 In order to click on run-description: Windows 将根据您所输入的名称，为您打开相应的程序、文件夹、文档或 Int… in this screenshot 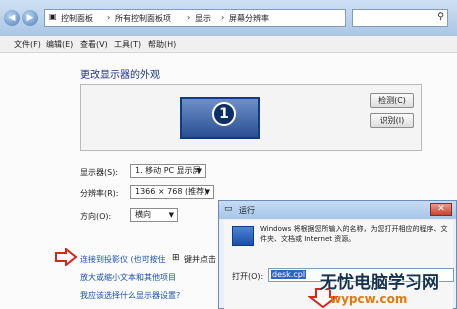, I will do `click(354, 234)`.